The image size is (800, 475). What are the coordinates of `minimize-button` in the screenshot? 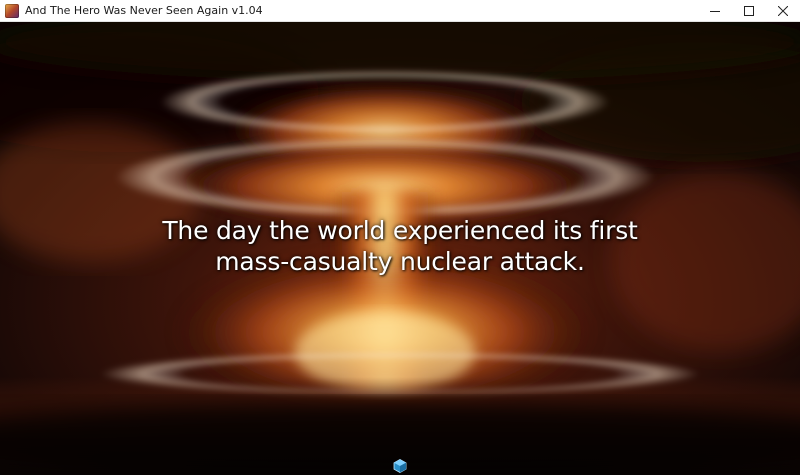 It's located at (715, 11).